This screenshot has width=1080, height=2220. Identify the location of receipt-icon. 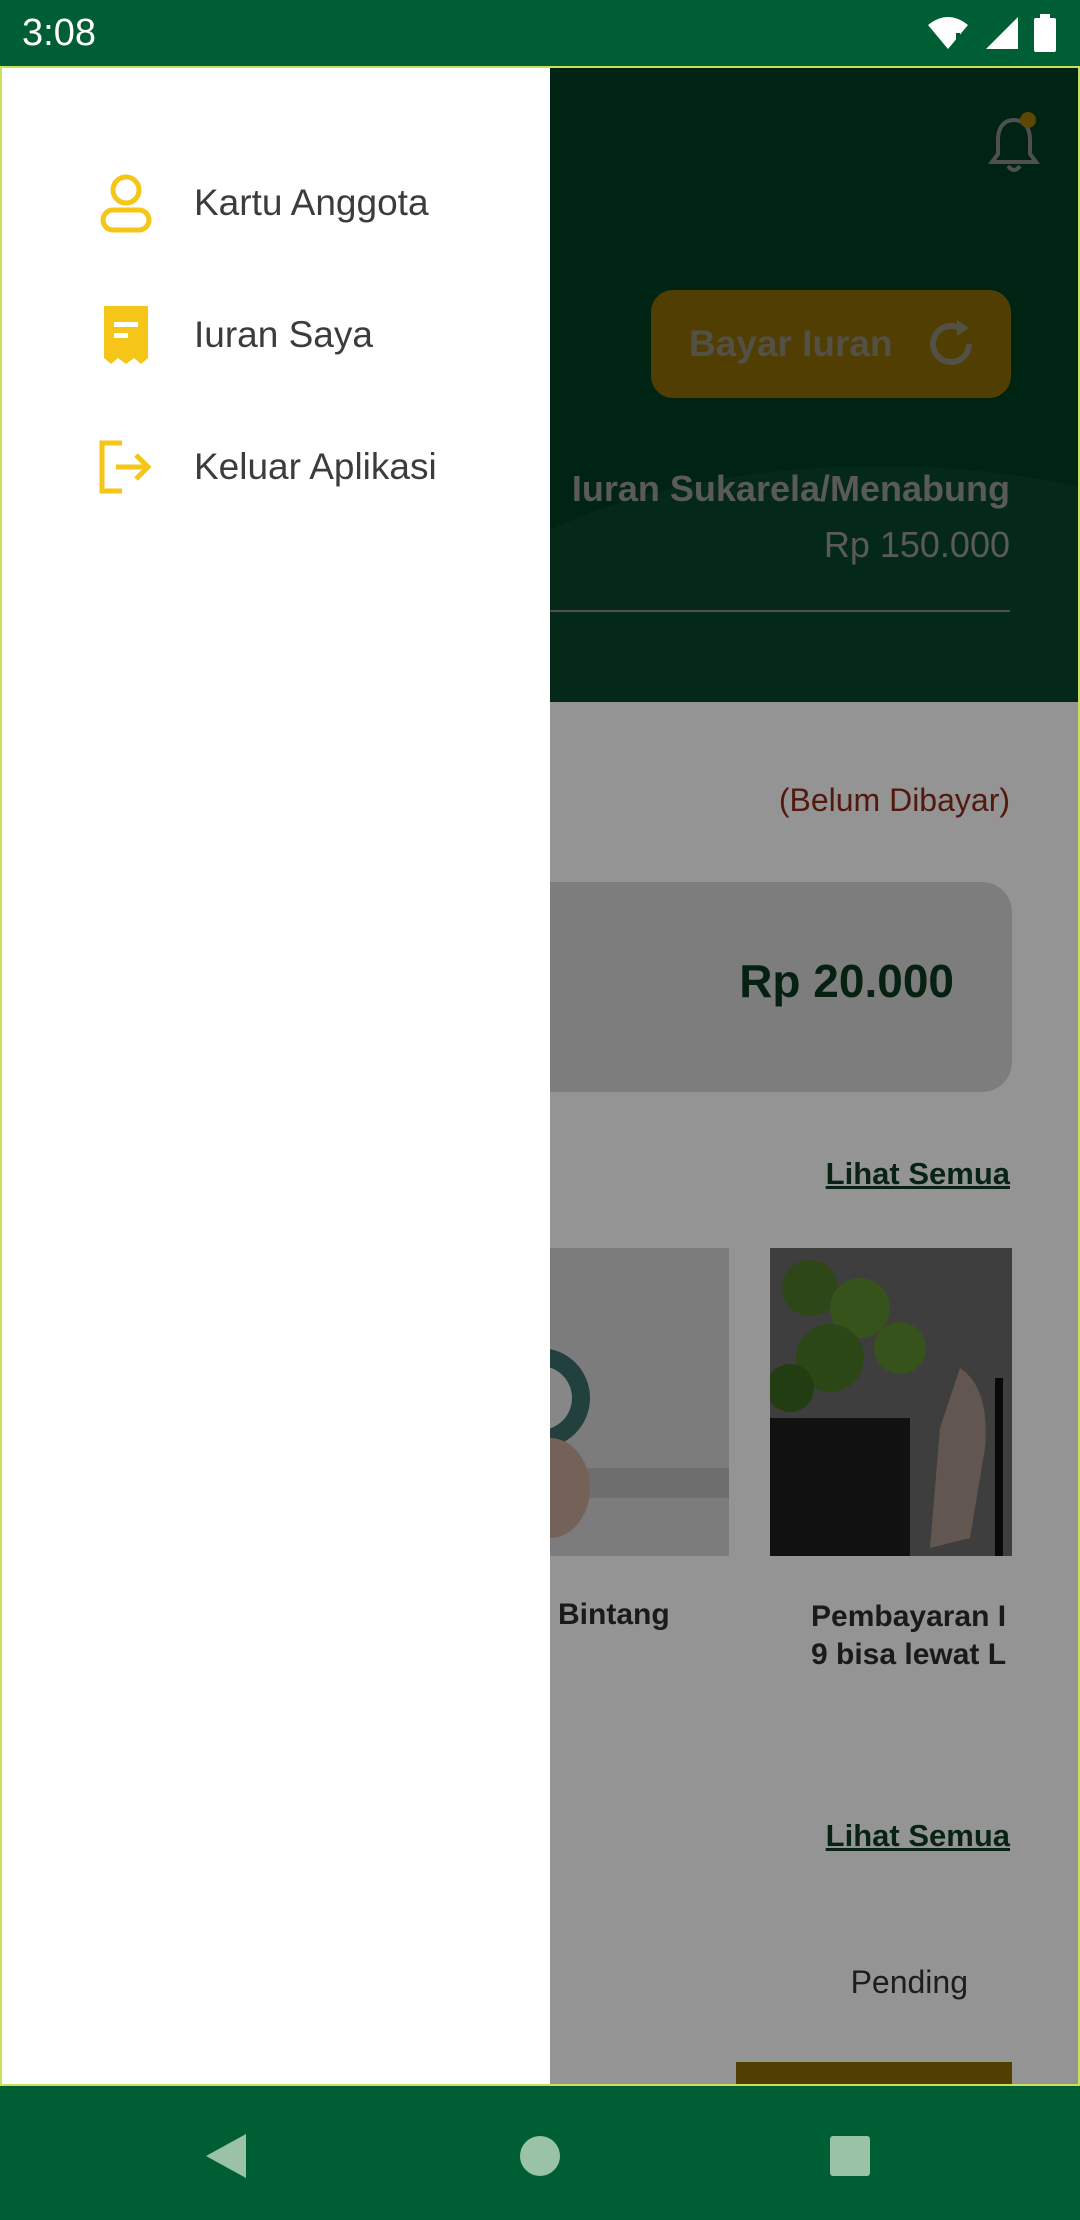
(126, 335).